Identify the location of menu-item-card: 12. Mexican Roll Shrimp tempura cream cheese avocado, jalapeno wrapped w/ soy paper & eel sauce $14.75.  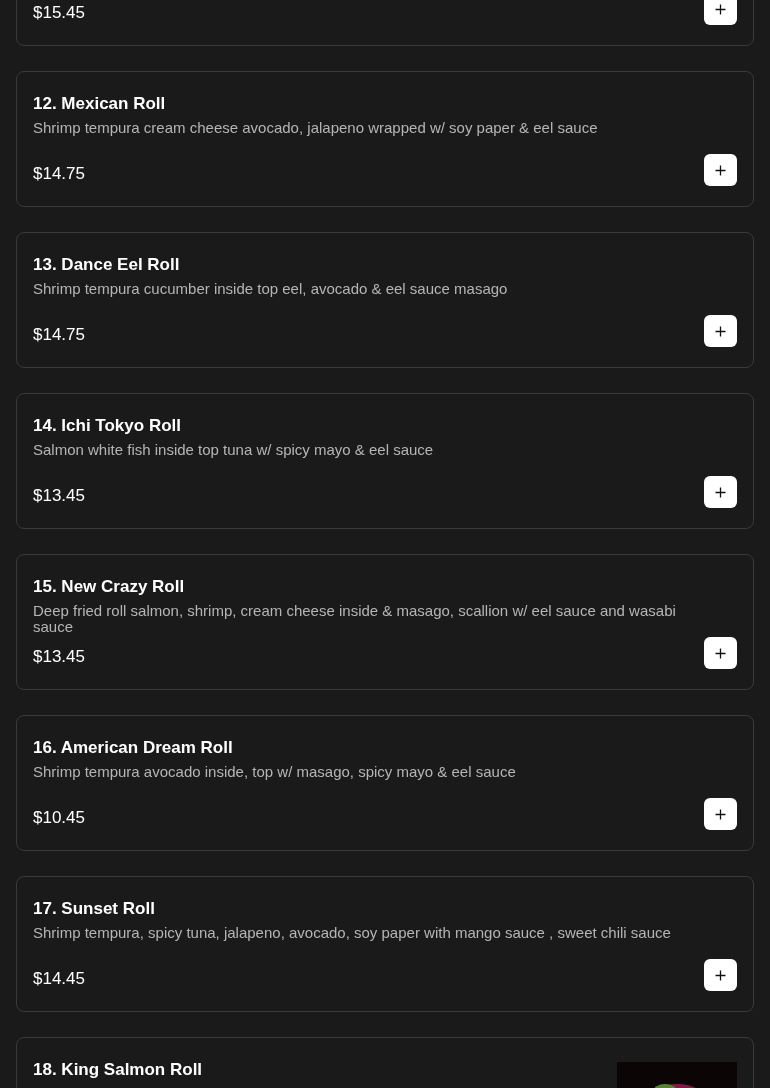
(385, 139).